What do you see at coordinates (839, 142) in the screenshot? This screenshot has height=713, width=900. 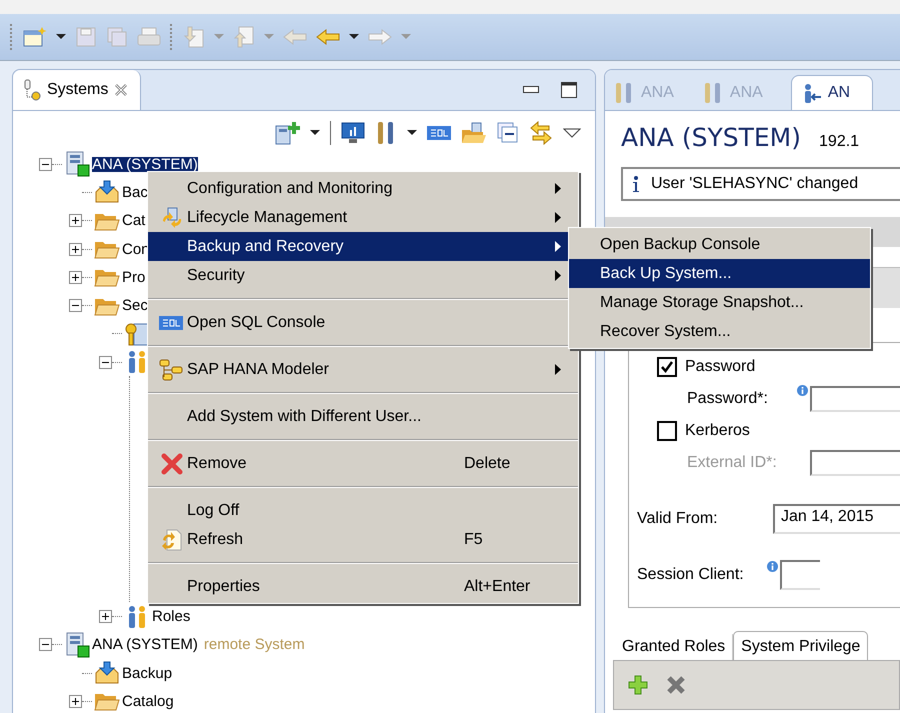 I see `host-address: 192.1` at bounding box center [839, 142].